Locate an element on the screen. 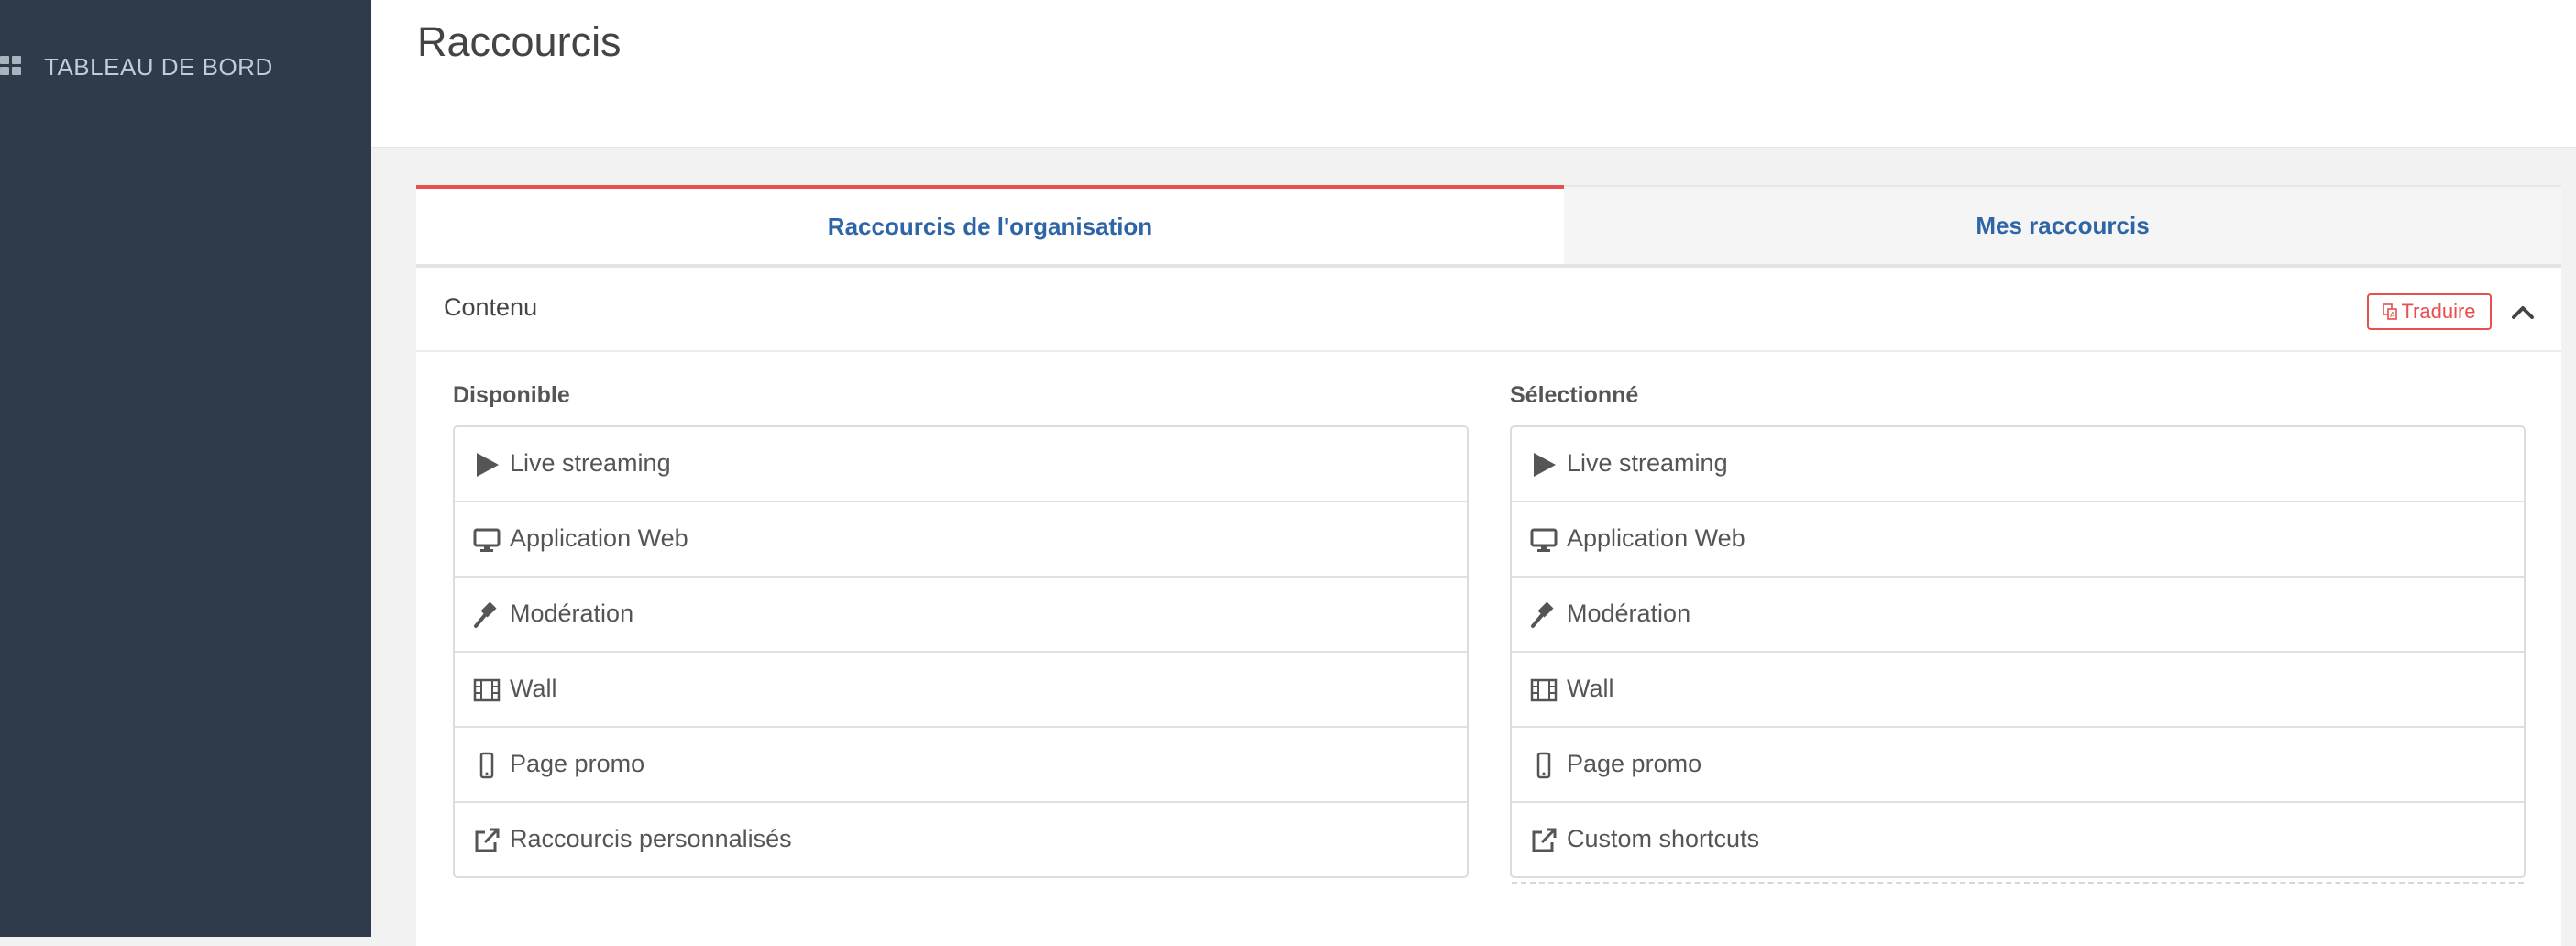 This screenshot has width=2576, height=946. language-icon: A is located at coordinates (2390, 311).